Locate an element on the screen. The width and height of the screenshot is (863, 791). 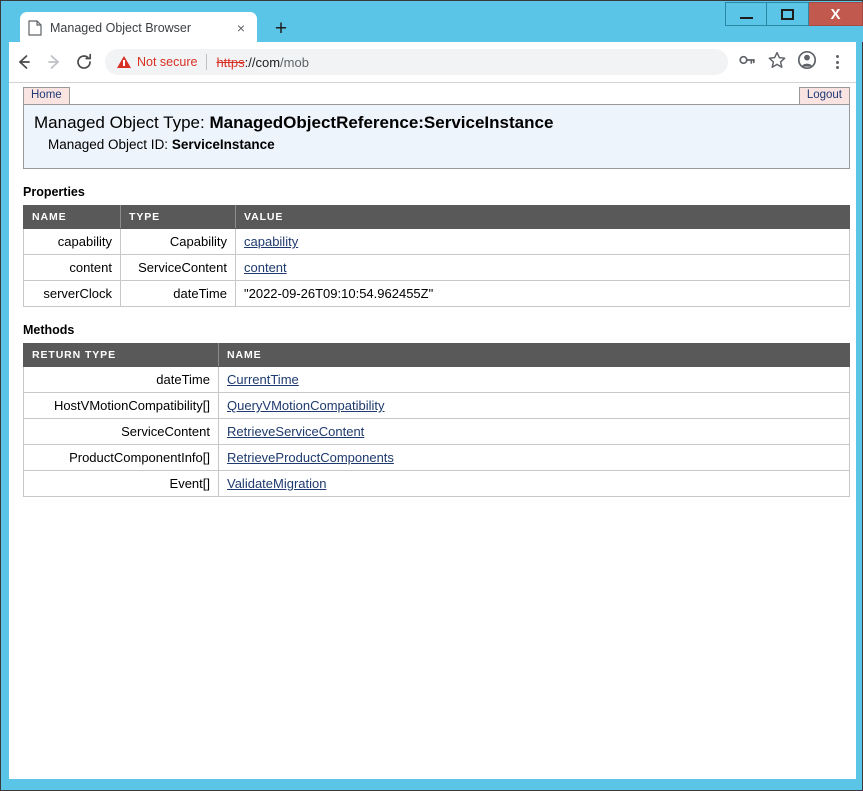
url-path: /mob is located at coordinates (294, 62).